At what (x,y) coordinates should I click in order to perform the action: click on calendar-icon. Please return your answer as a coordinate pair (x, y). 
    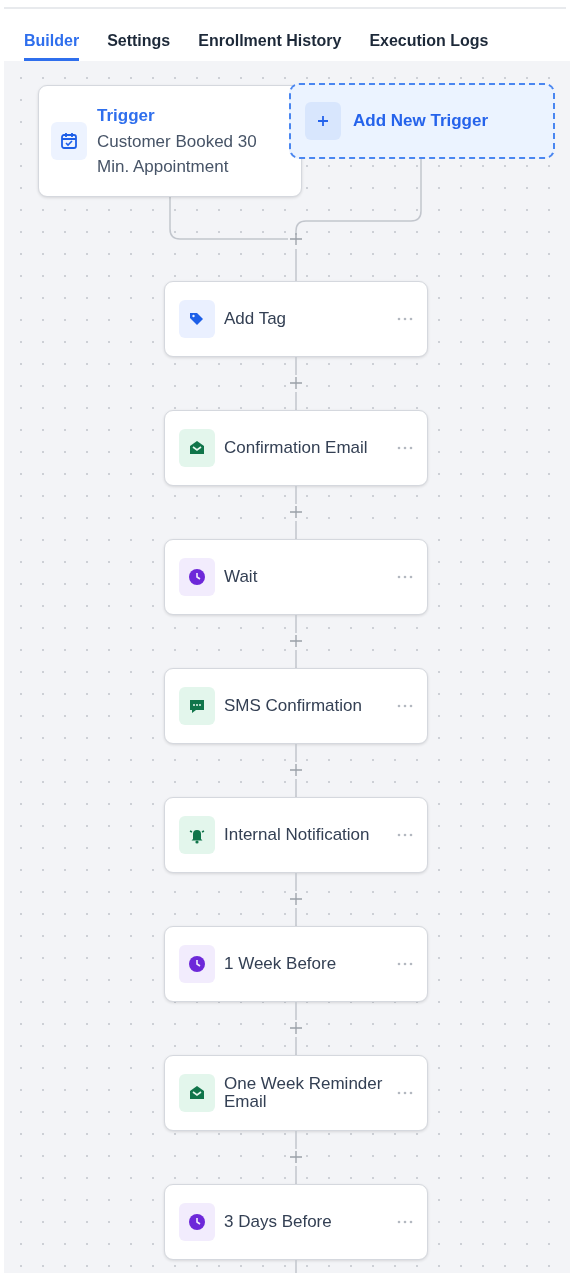
    Looking at the image, I should click on (69, 141).